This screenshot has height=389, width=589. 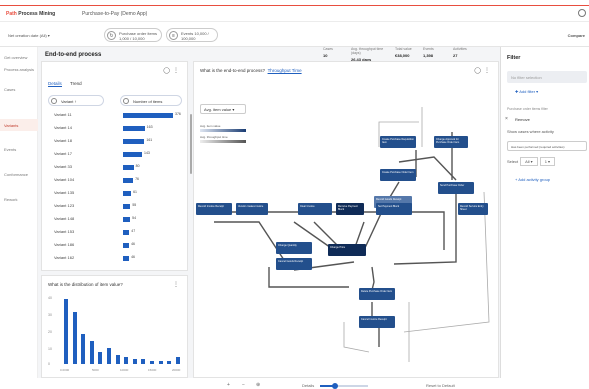 What do you see at coordinates (19, 125) in the screenshot?
I see `sidebar-item-variants: Variants` at bounding box center [19, 125].